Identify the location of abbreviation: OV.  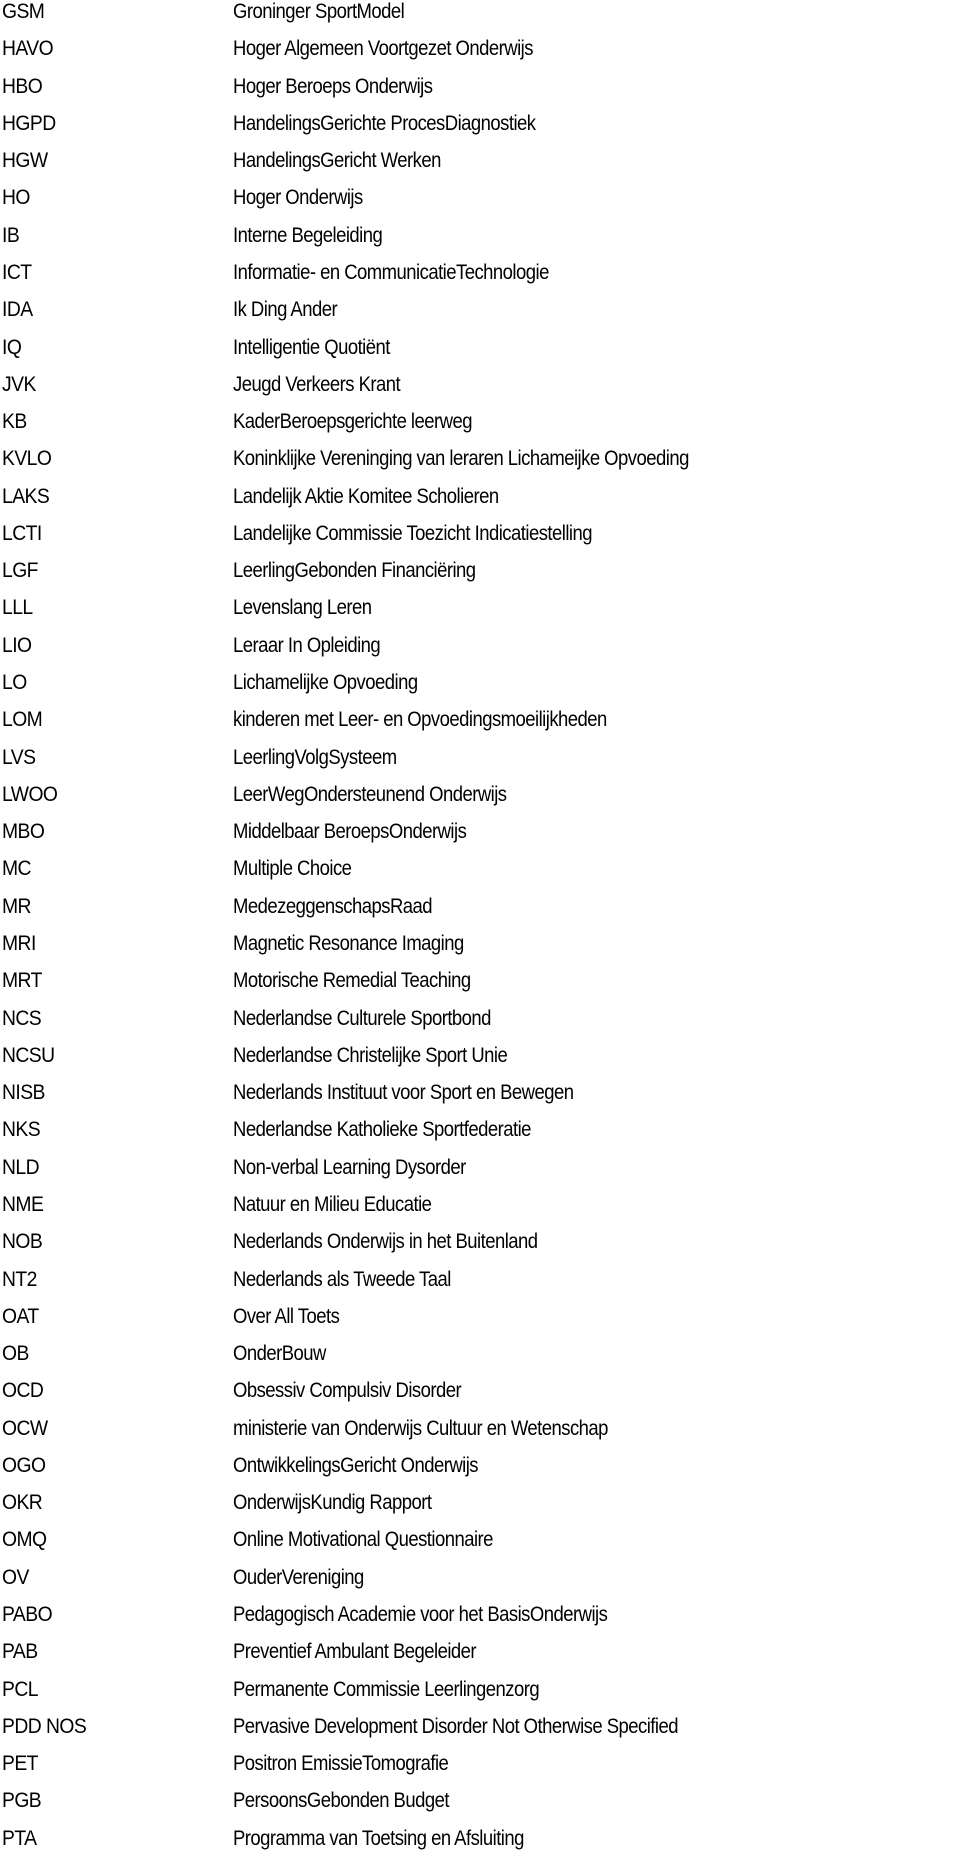
(15, 1577).